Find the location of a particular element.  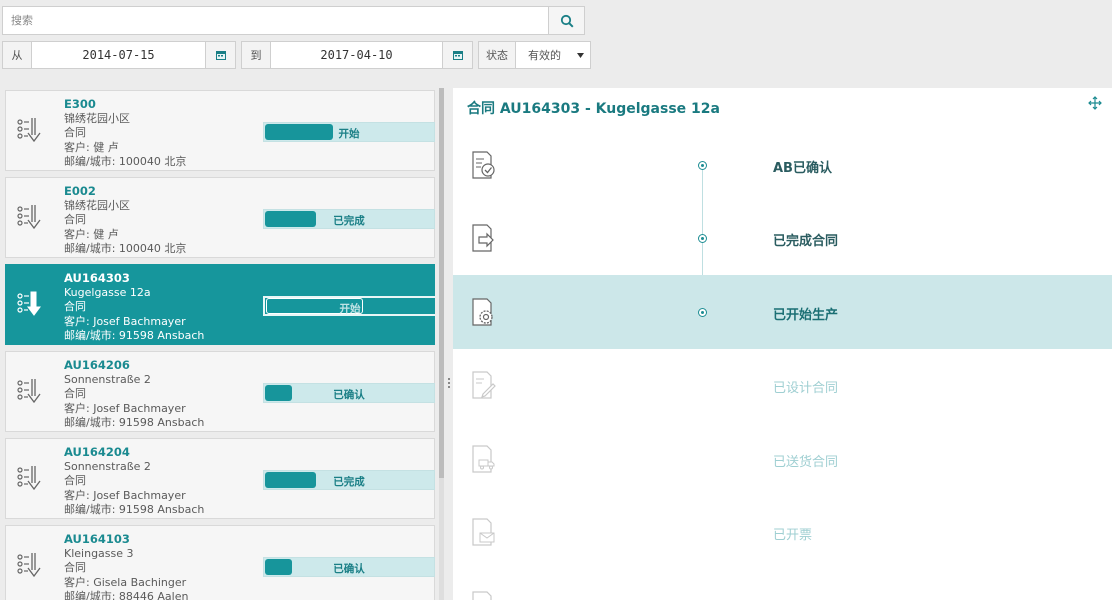

from-label: 从 is located at coordinates (17, 55).